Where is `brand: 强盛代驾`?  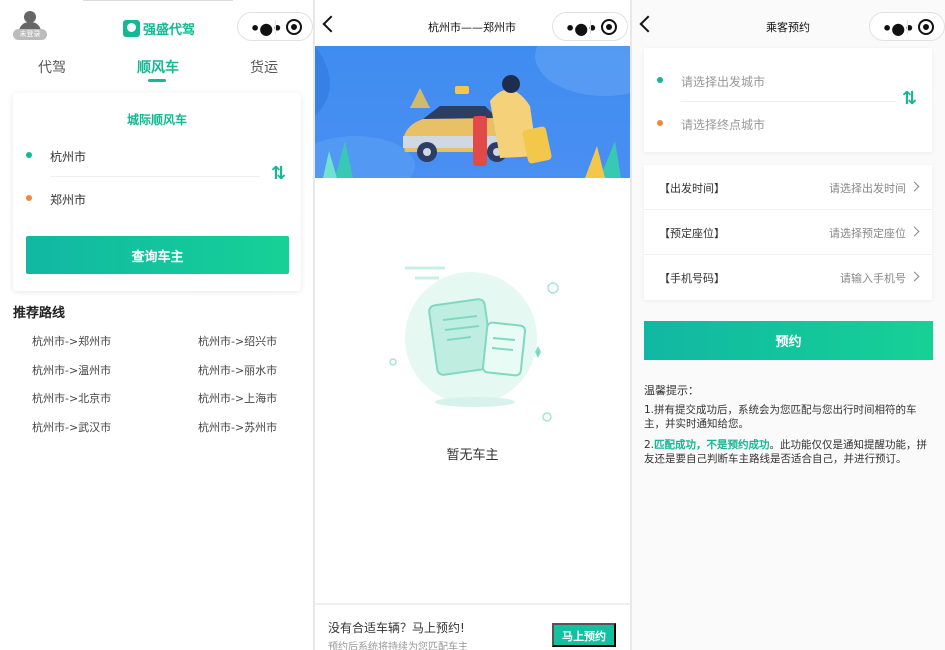 brand: 强盛代驾 is located at coordinates (159, 28).